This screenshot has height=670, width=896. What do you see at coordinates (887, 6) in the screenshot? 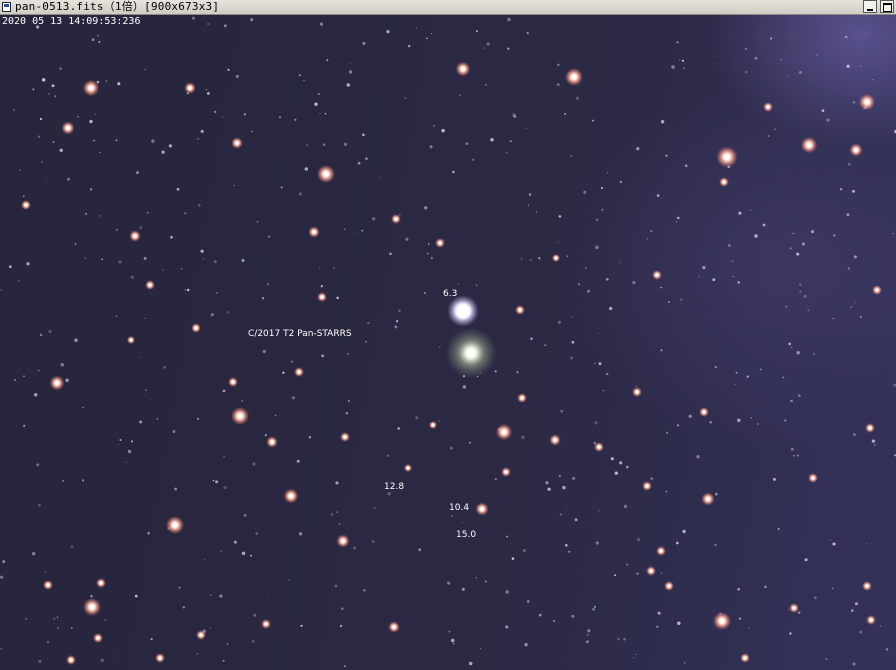
I see `maximize-button` at bounding box center [887, 6].